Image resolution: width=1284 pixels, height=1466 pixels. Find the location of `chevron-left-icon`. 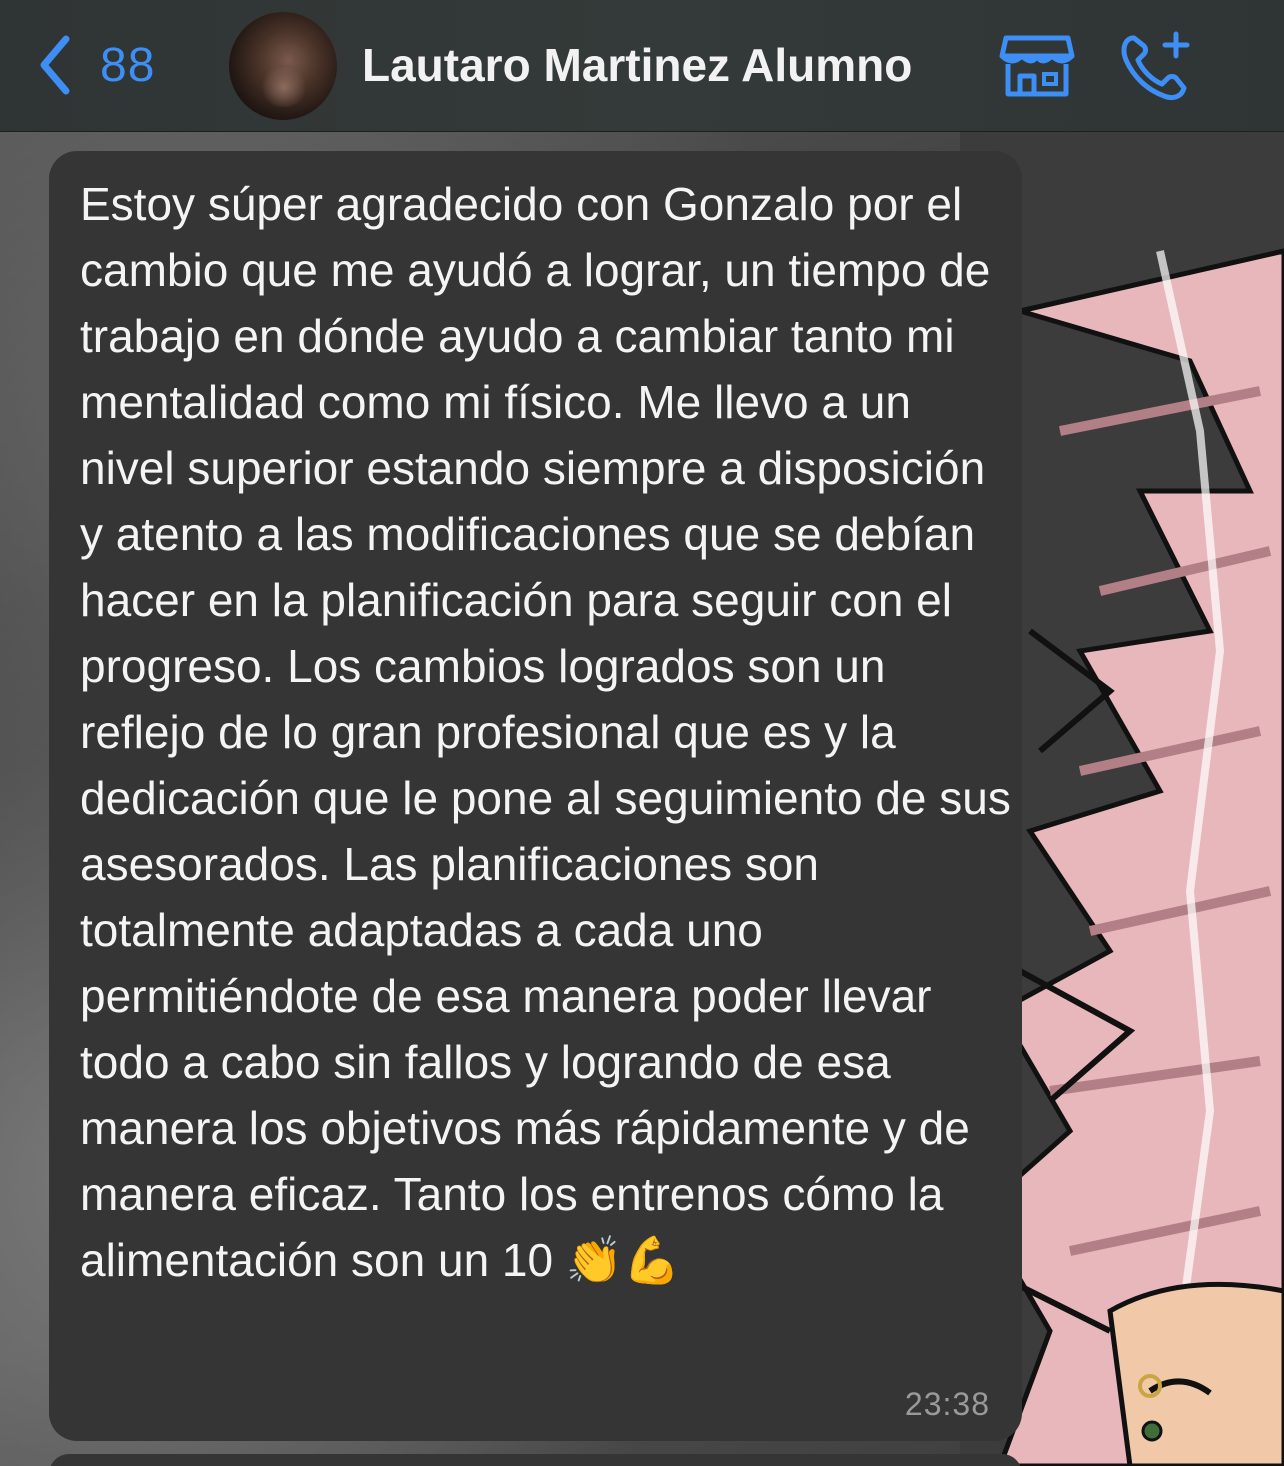

chevron-left-icon is located at coordinates (55, 65).